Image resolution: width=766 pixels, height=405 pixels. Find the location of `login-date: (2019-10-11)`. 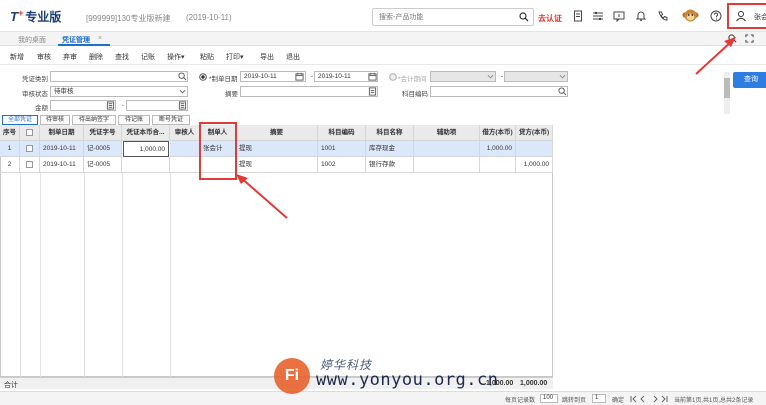

login-date: (2019-10-11) is located at coordinates (209, 17).